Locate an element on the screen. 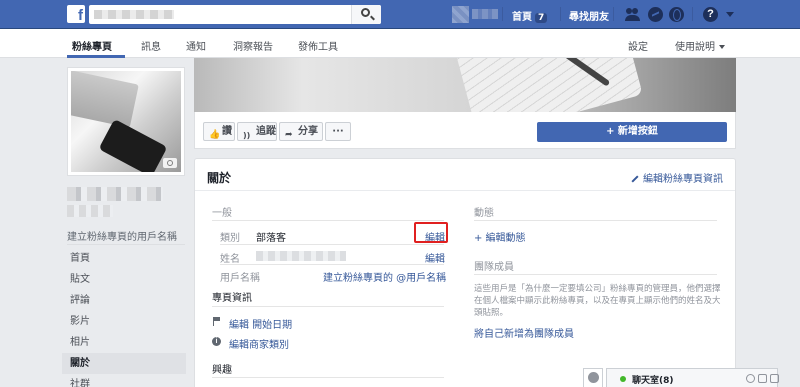 This screenshot has width=800, height=387. page-tabs-bar: 粉絲專頁 訊息 通知 洞察報告 發佈工具 設定 使用說明 is located at coordinates (400, 43).